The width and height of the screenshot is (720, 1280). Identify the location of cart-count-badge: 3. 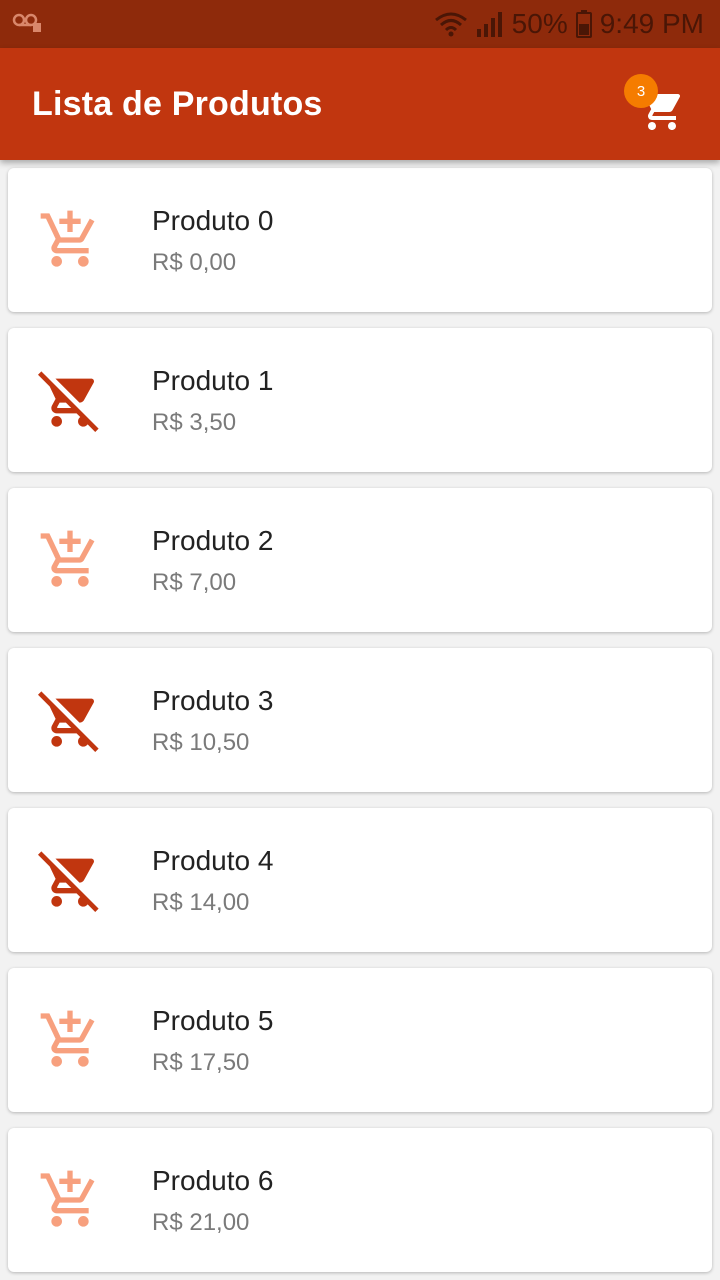
(641, 91).